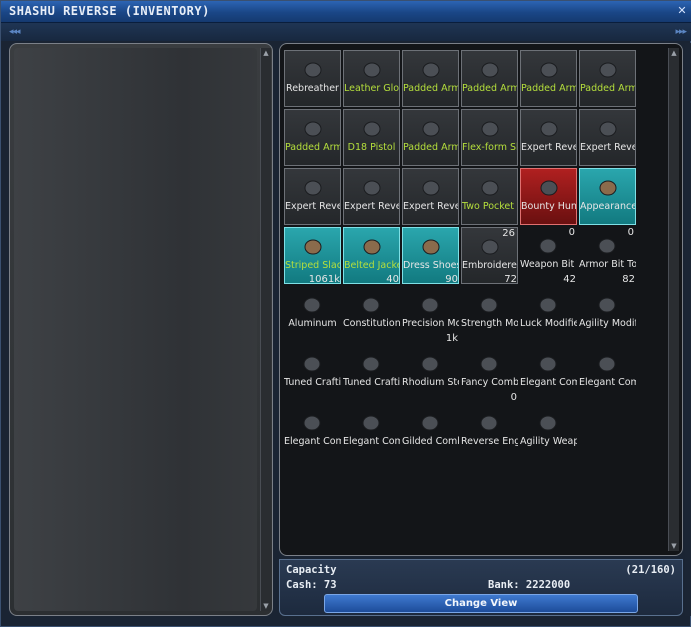 This screenshot has width=691, height=627. I want to click on item-name: Belted Jacket, so click(371, 265).